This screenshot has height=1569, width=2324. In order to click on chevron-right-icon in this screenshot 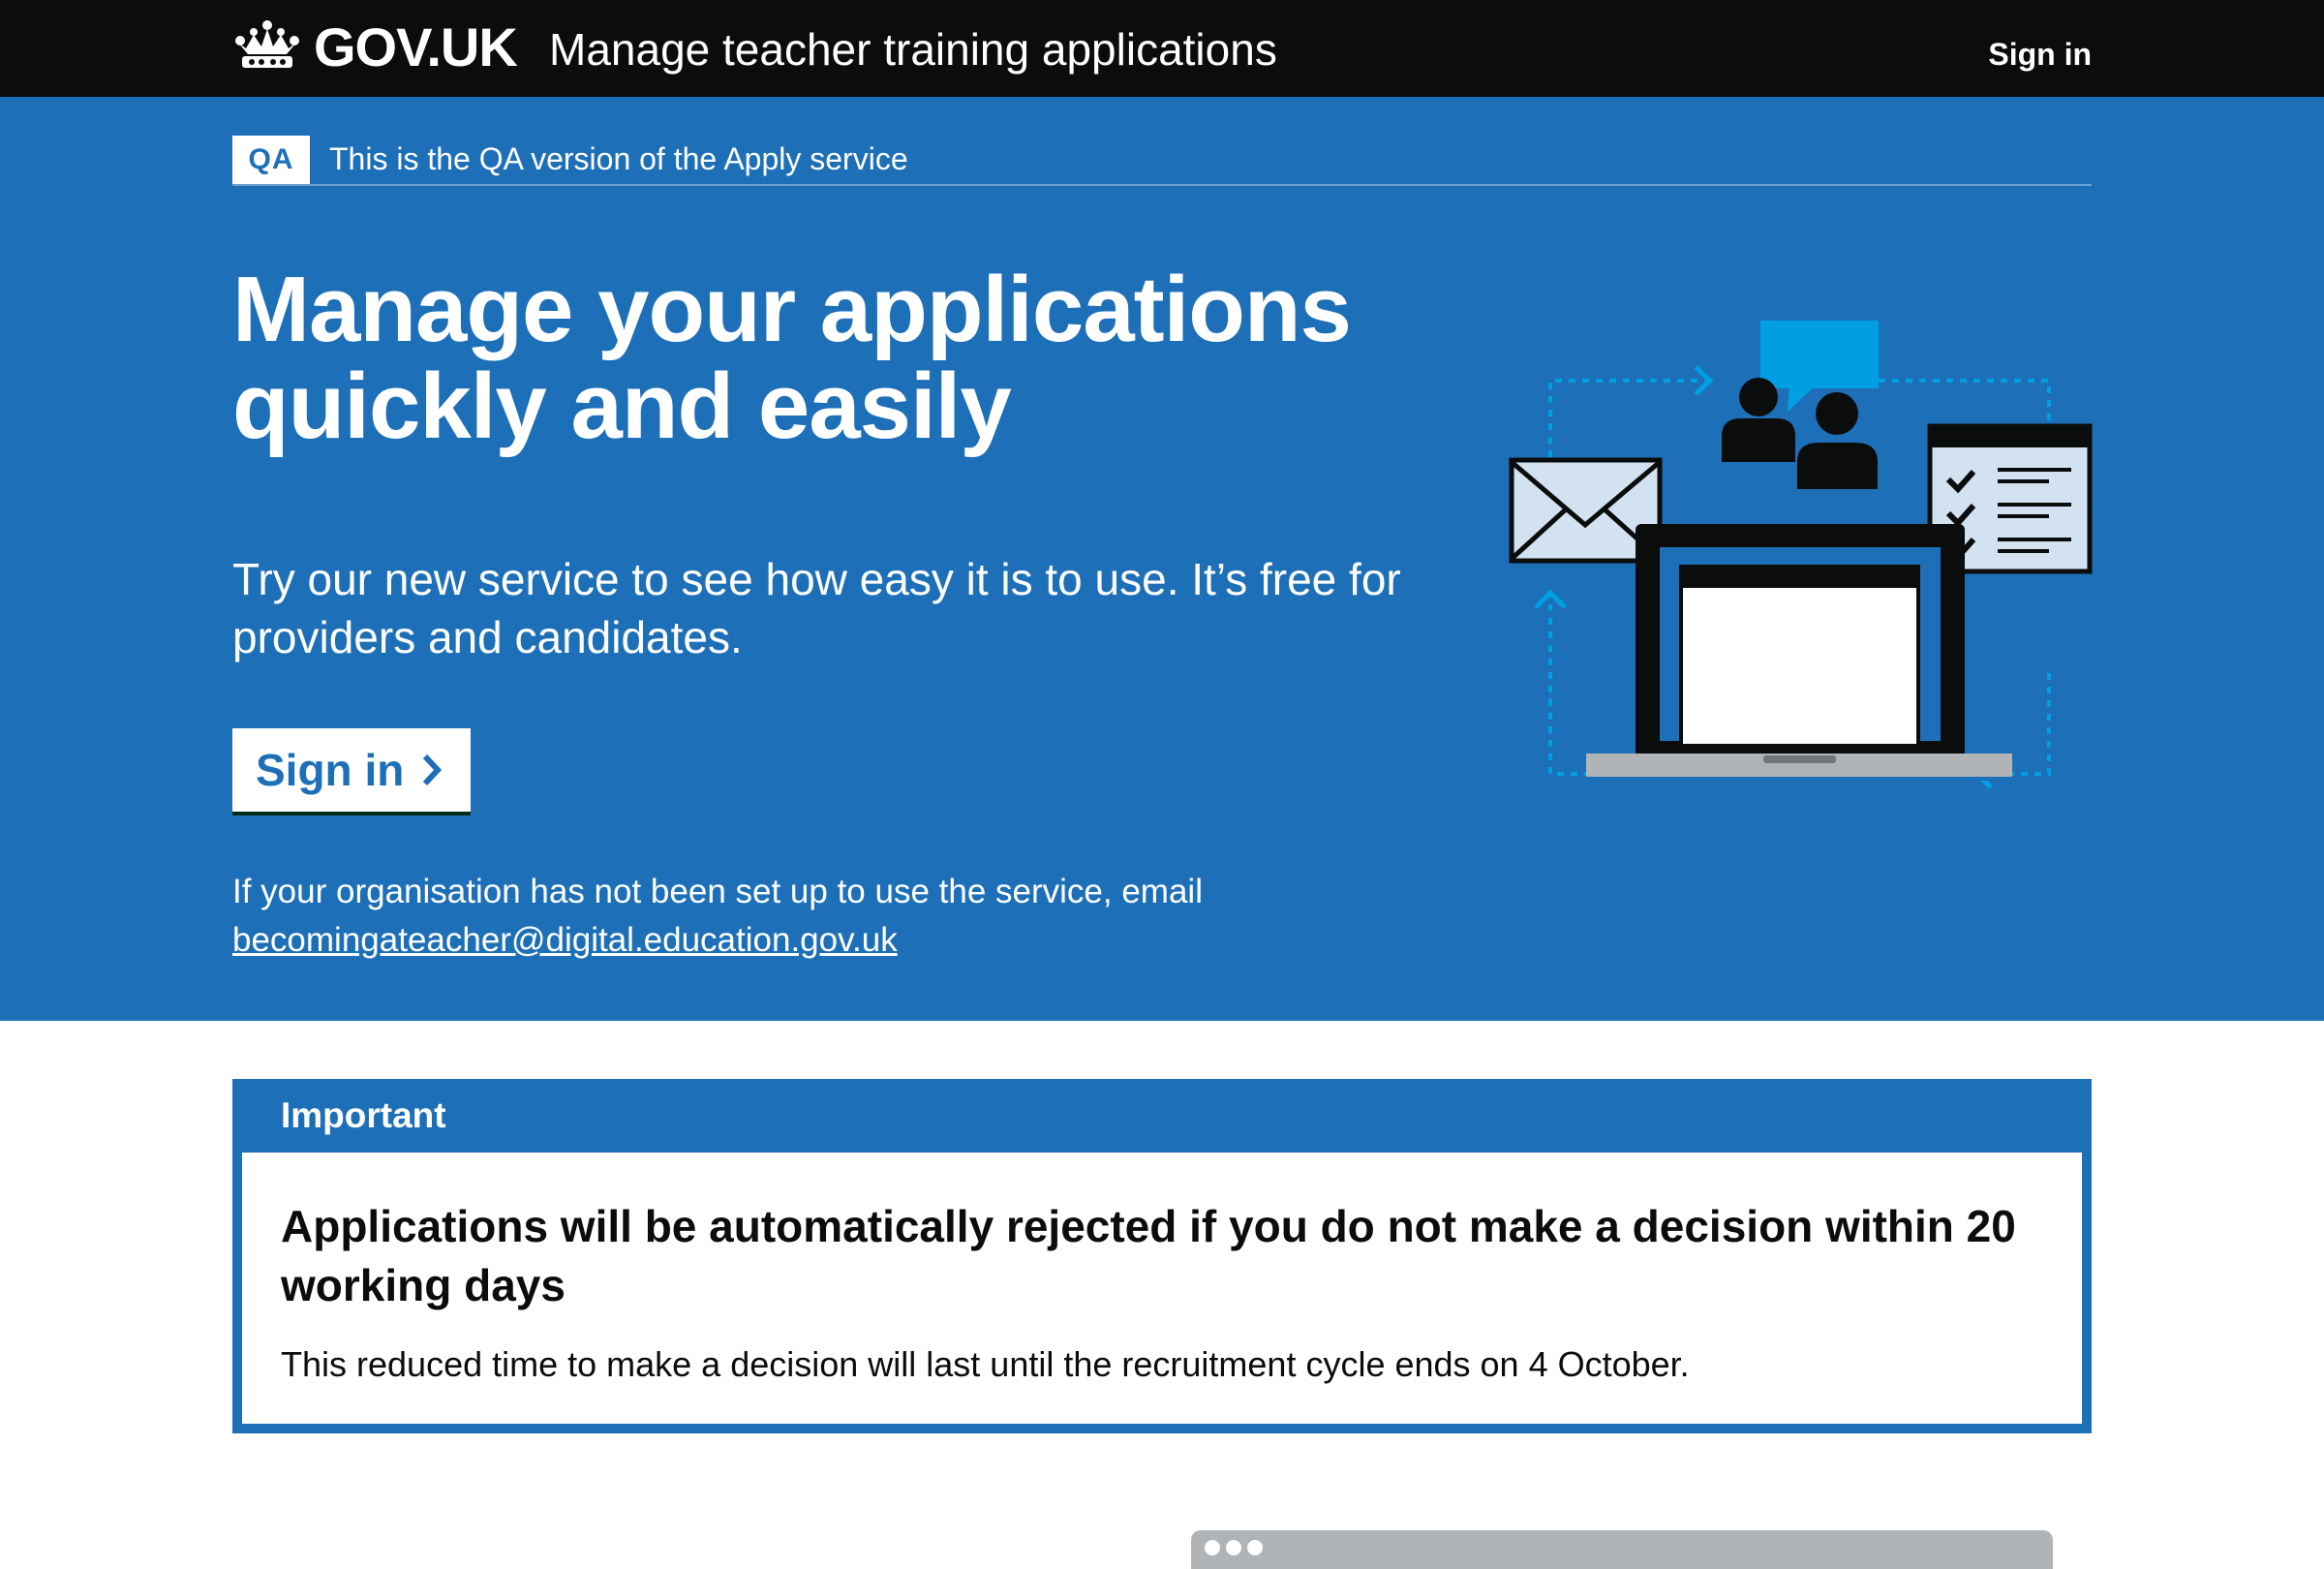, I will do `click(433, 770)`.